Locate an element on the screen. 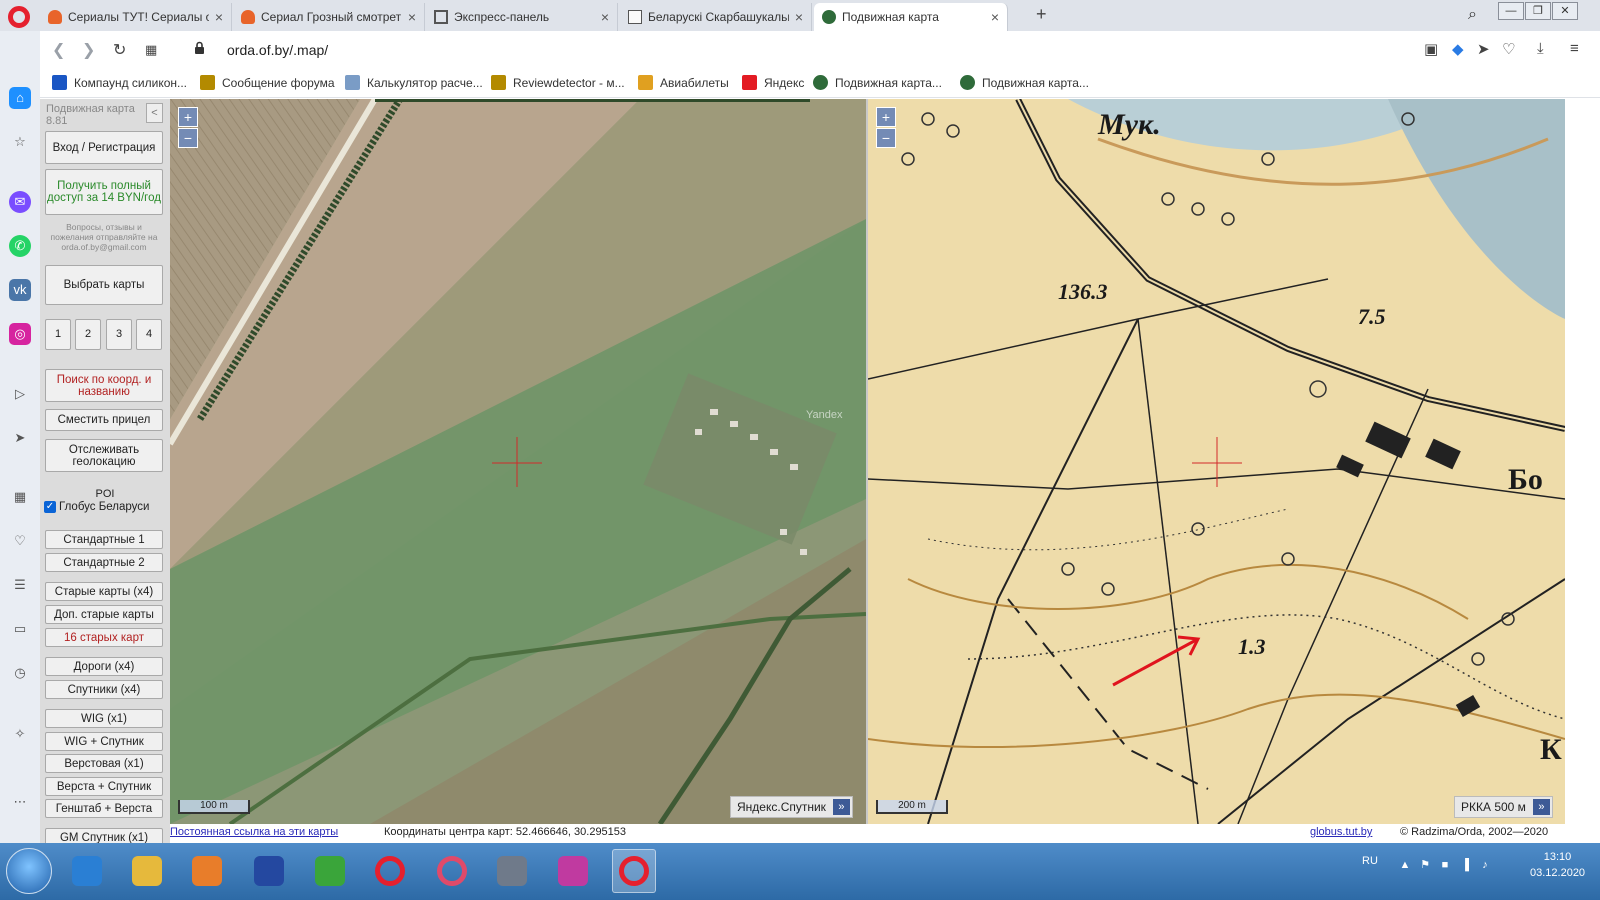 The height and width of the screenshot is (900, 1600). tab-belaruski: Беларускі Скарбашукальн × is located at coordinates (716, 17).